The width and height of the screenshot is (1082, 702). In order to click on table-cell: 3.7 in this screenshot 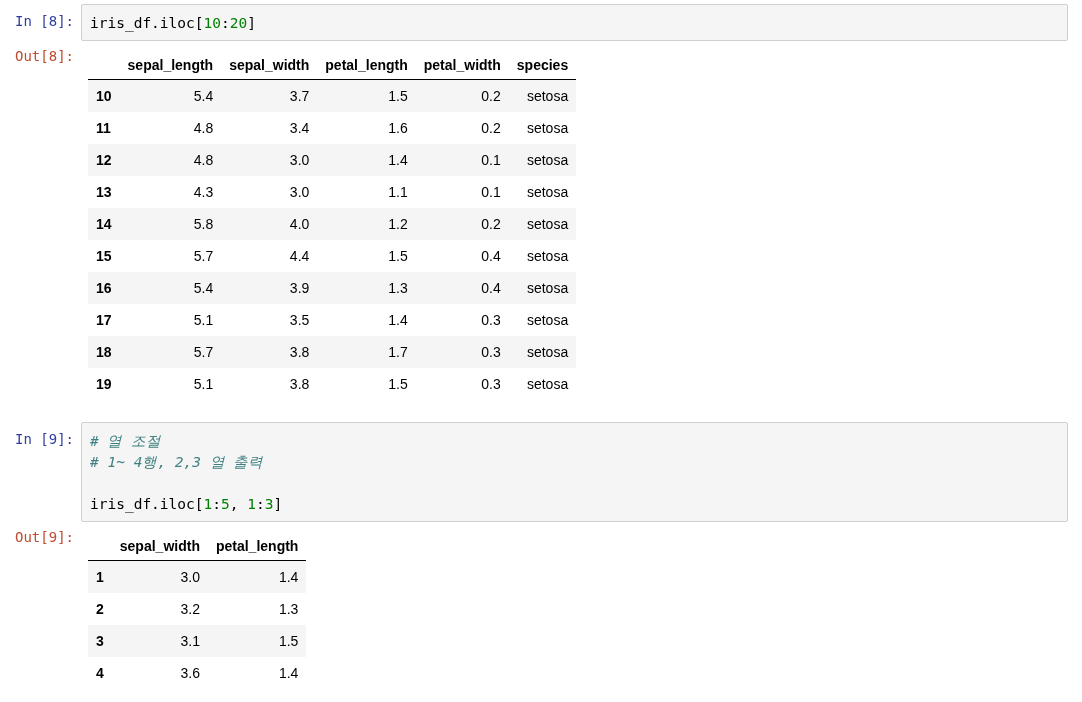, I will do `click(269, 95)`.